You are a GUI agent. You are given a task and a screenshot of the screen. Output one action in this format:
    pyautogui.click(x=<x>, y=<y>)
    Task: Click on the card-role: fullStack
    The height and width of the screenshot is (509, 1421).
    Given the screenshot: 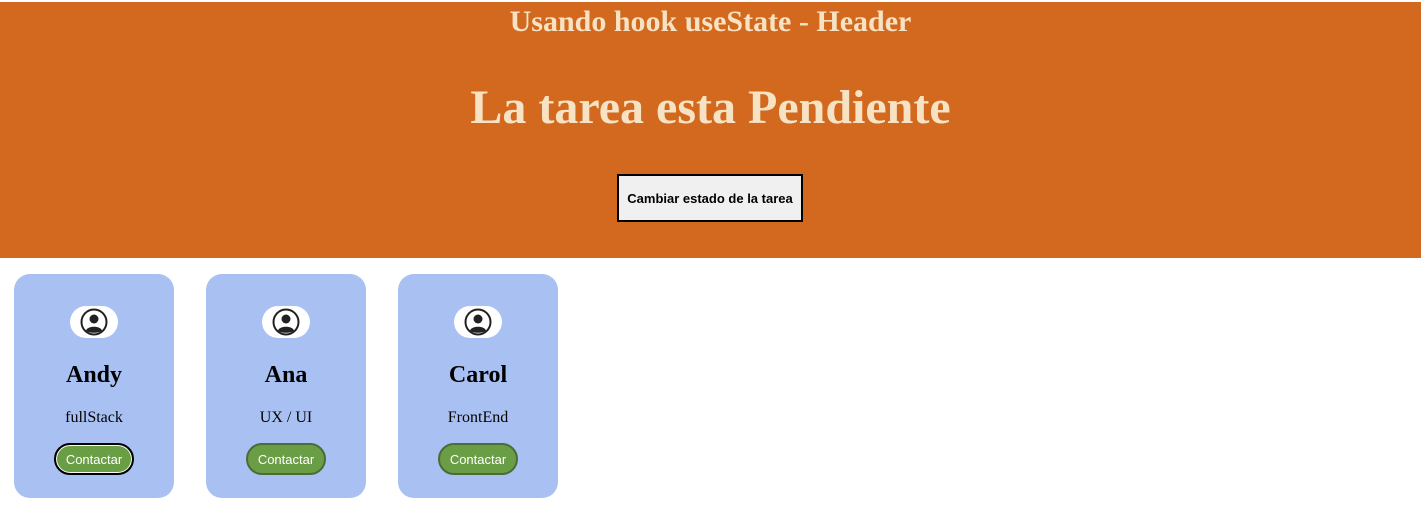 What is the action you would take?
    pyautogui.click(x=94, y=417)
    